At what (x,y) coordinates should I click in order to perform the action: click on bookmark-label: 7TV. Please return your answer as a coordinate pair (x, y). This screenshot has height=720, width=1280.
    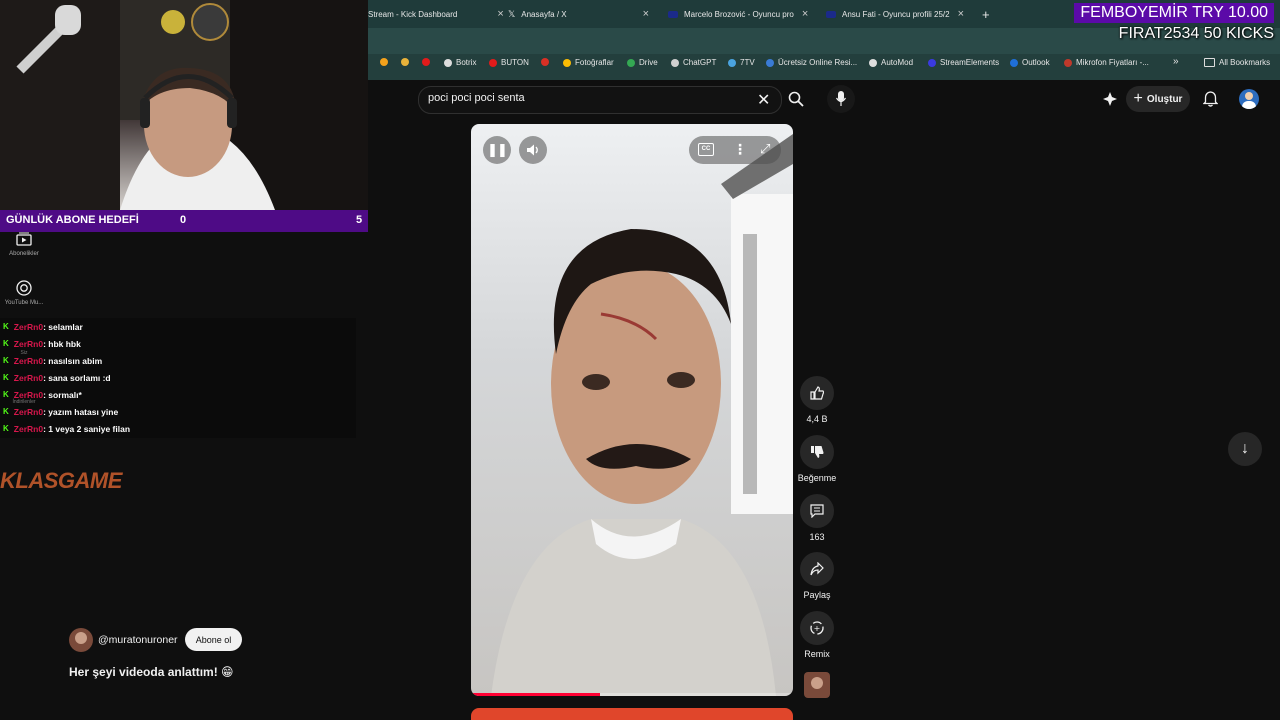
    Looking at the image, I should click on (747, 62).